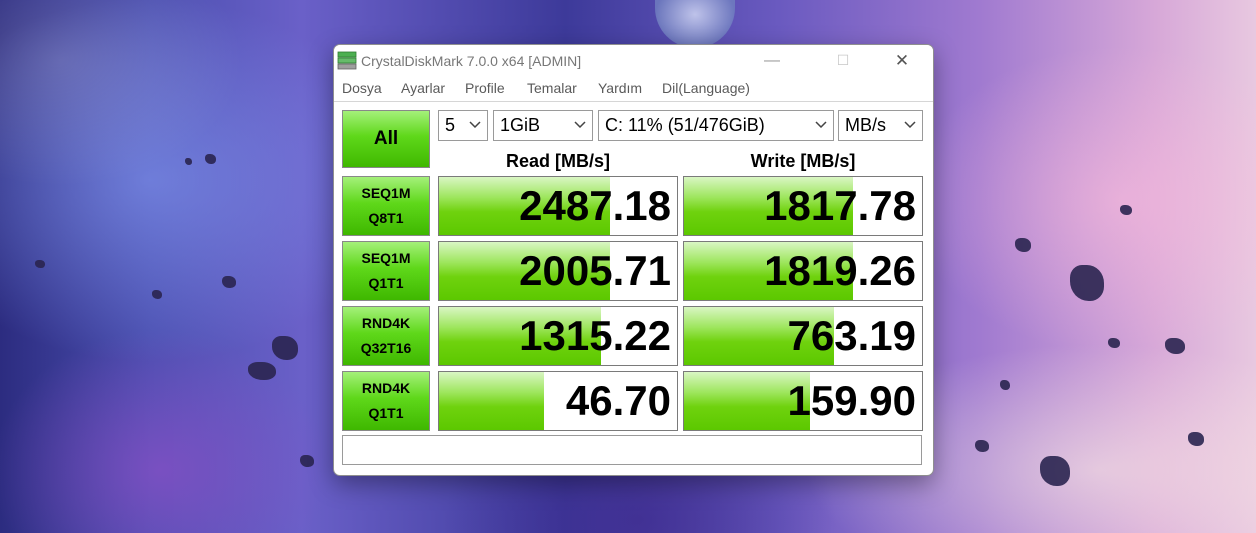 Image resolution: width=1256 pixels, height=533 pixels. I want to click on read-value: 2487.18, so click(595, 205).